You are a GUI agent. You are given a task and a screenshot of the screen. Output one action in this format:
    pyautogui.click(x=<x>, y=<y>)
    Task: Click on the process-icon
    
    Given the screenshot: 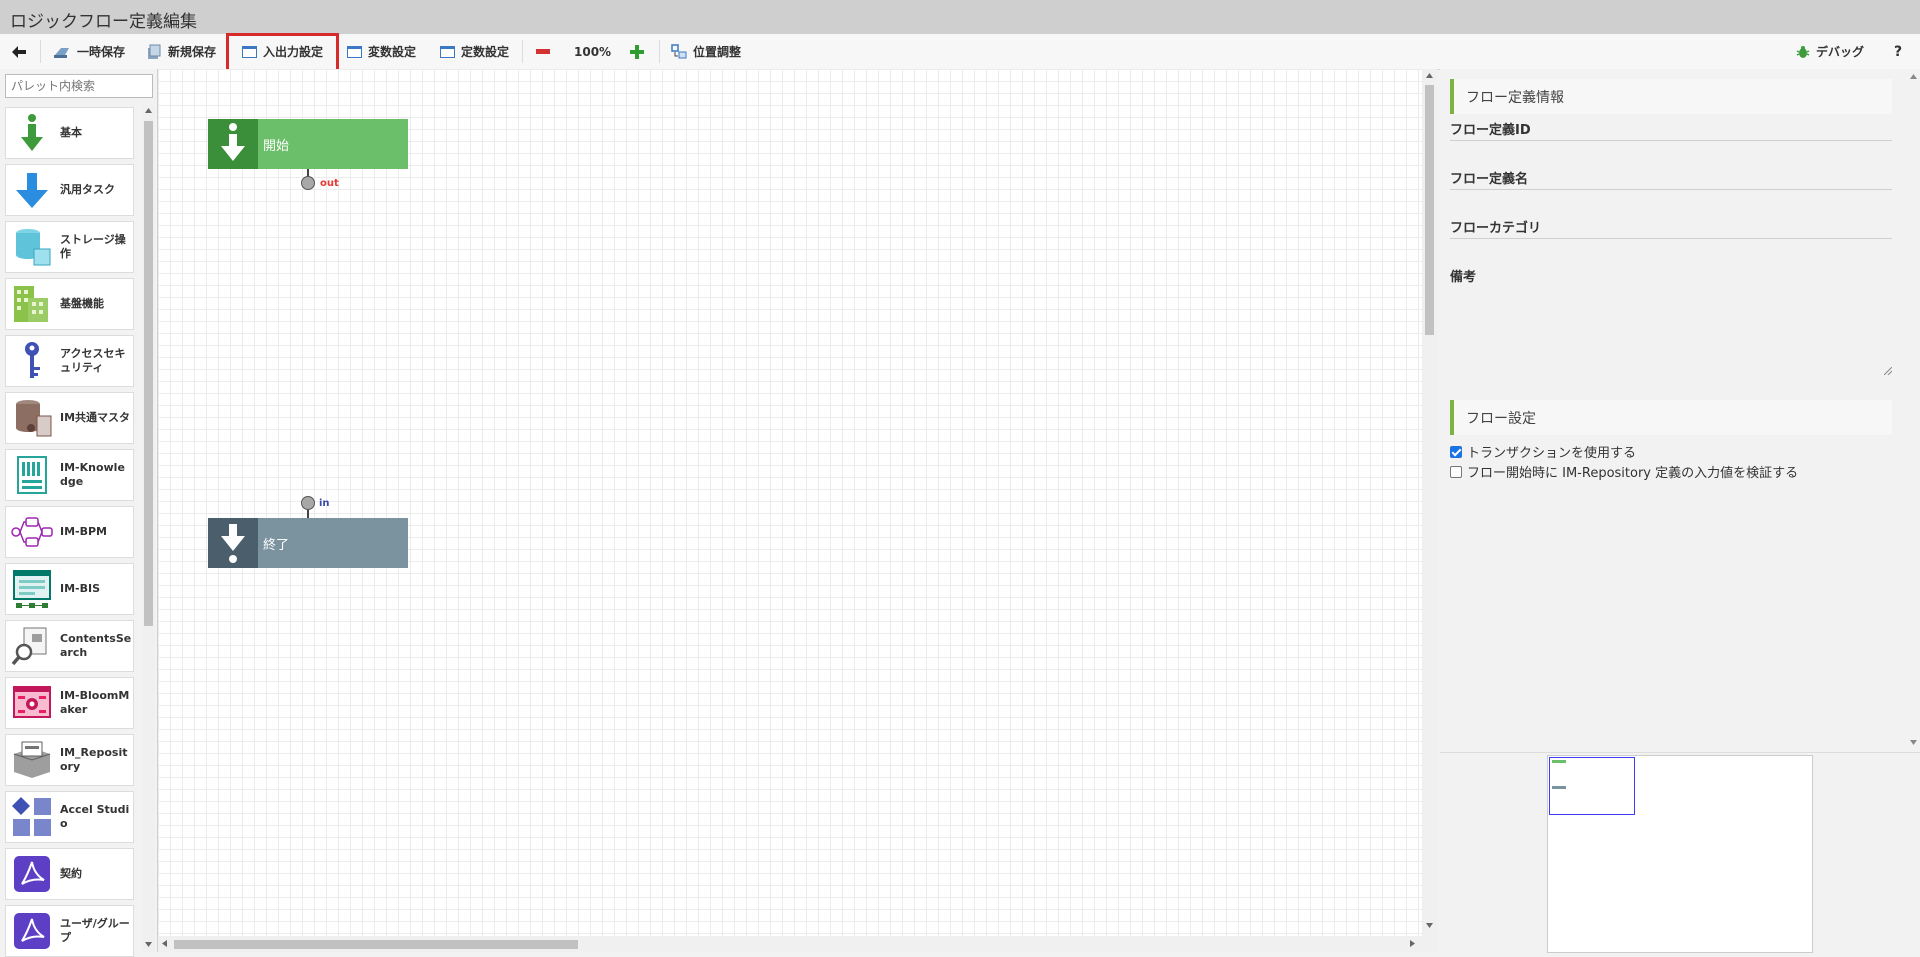 What is the action you would take?
    pyautogui.click(x=32, y=532)
    